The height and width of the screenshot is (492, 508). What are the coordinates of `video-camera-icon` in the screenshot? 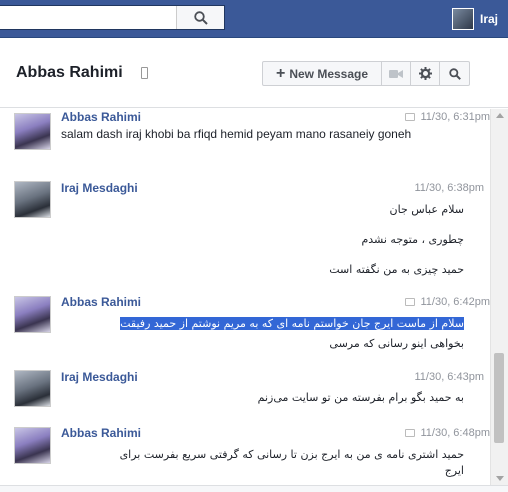 It's located at (396, 73).